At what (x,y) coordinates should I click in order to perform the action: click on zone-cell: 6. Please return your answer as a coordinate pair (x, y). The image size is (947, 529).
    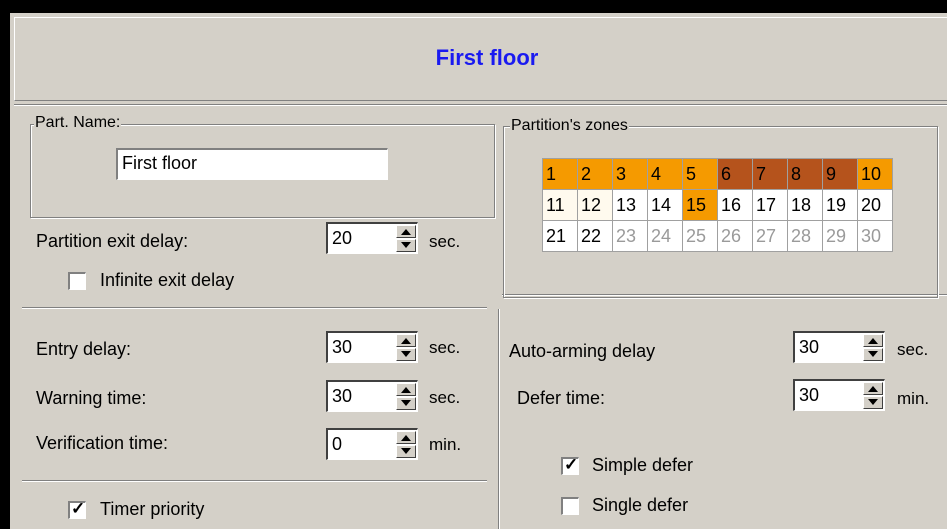
    Looking at the image, I should click on (735, 174).